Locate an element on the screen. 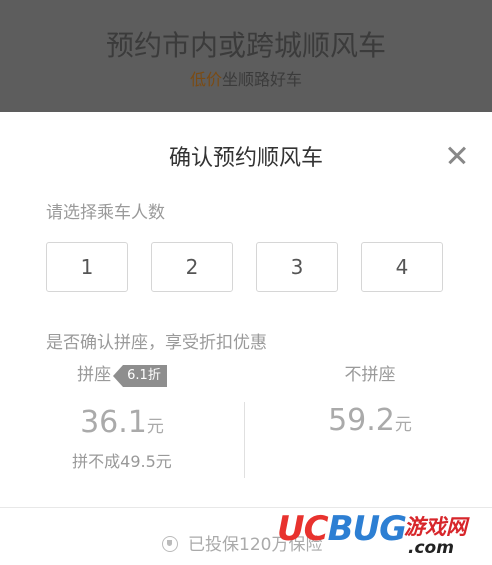 Image resolution: width=492 pixels, height=565 pixels. banner-subtitle-rest: 坐顺路好车 is located at coordinates (262, 79).